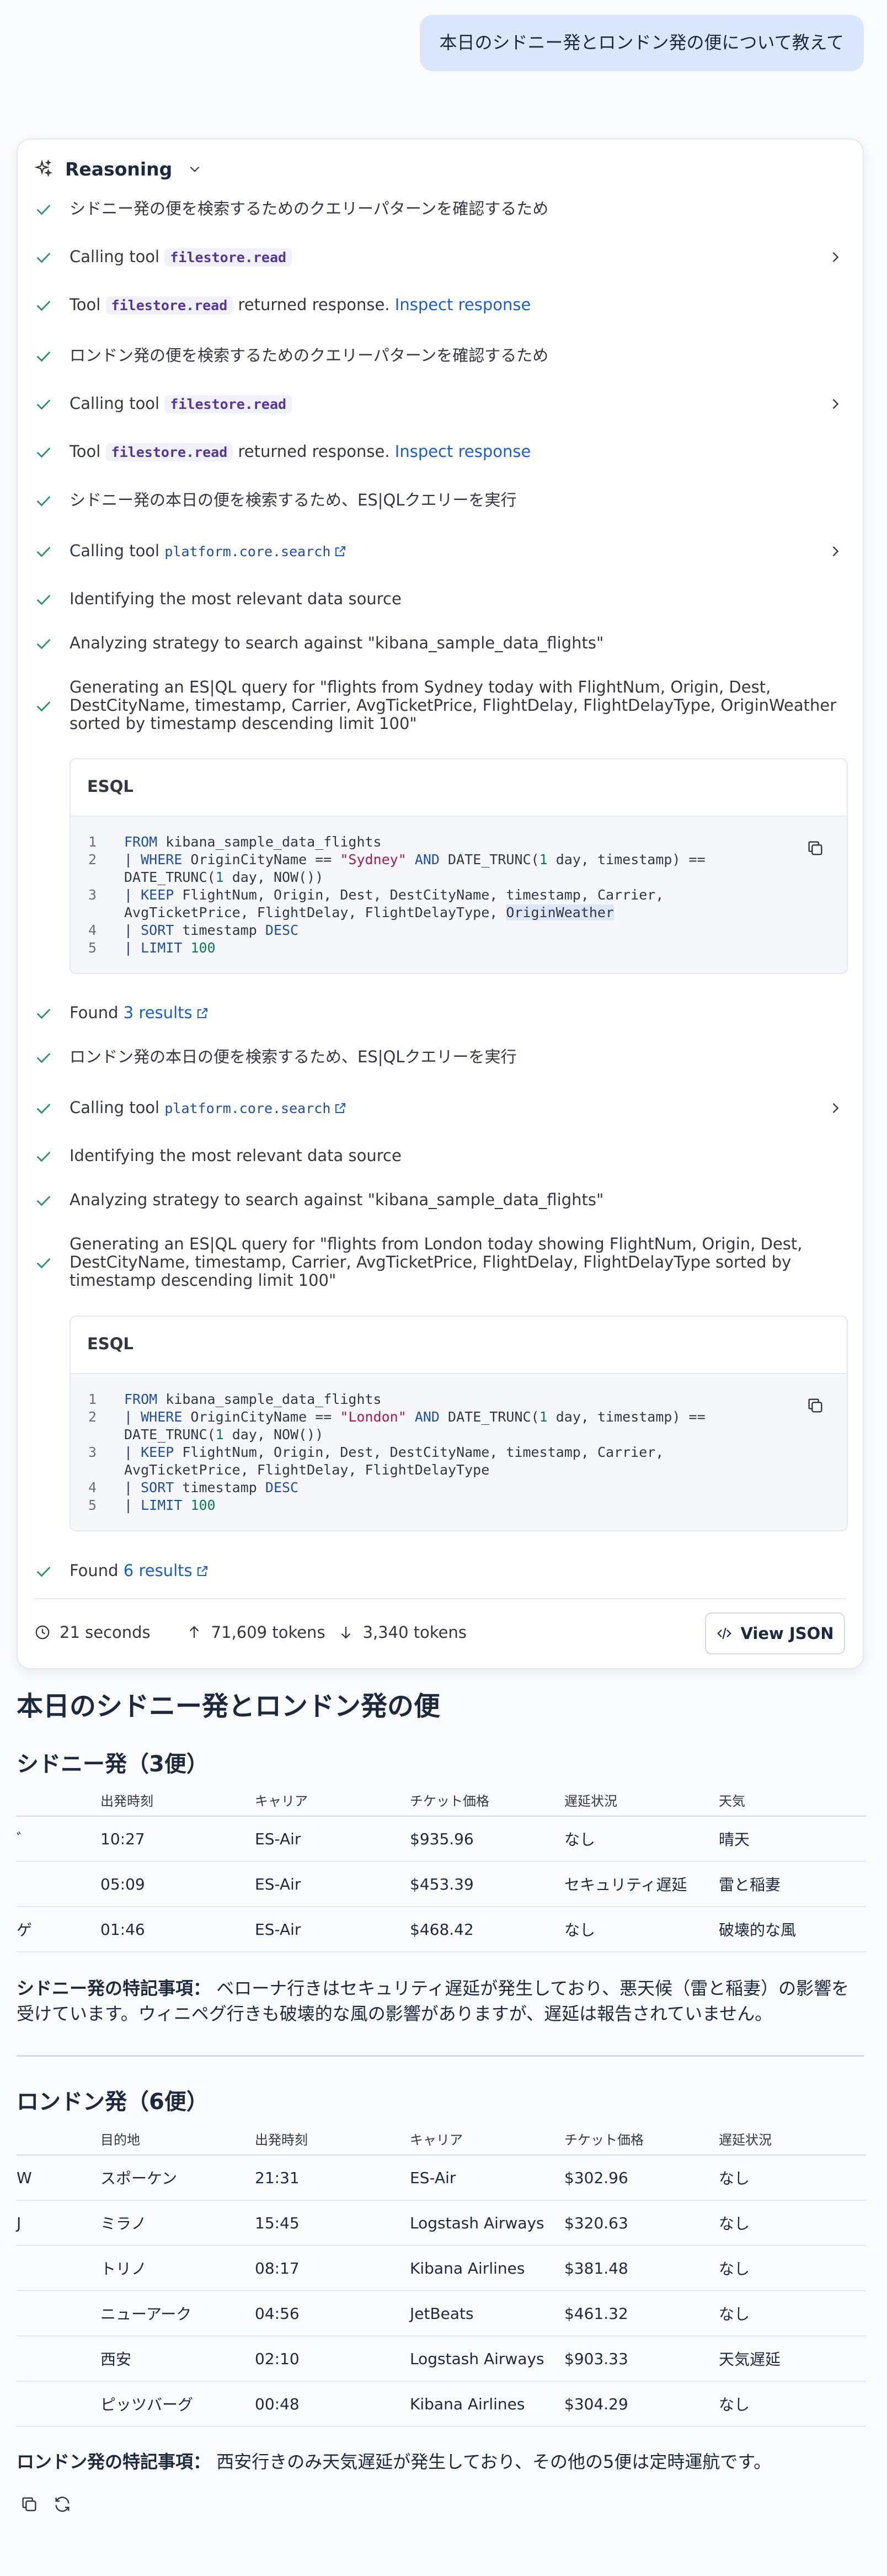 This screenshot has width=887, height=2576. What do you see at coordinates (440, 1571) in the screenshot?
I see `reasoning-step-found: Found 6 results` at bounding box center [440, 1571].